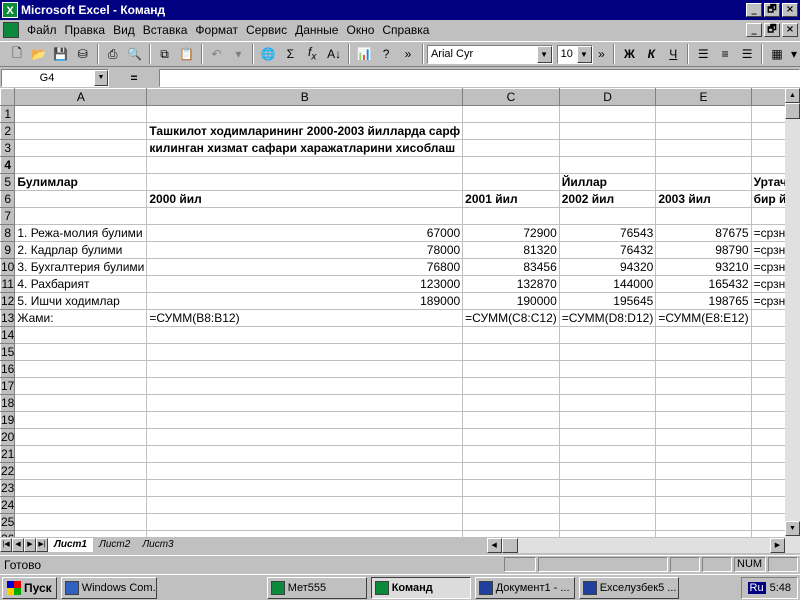 The height and width of the screenshot is (600, 800). Describe the element at coordinates (81, 250) in the screenshot. I see `cell-a9: 2. Кадрлар булими` at that location.